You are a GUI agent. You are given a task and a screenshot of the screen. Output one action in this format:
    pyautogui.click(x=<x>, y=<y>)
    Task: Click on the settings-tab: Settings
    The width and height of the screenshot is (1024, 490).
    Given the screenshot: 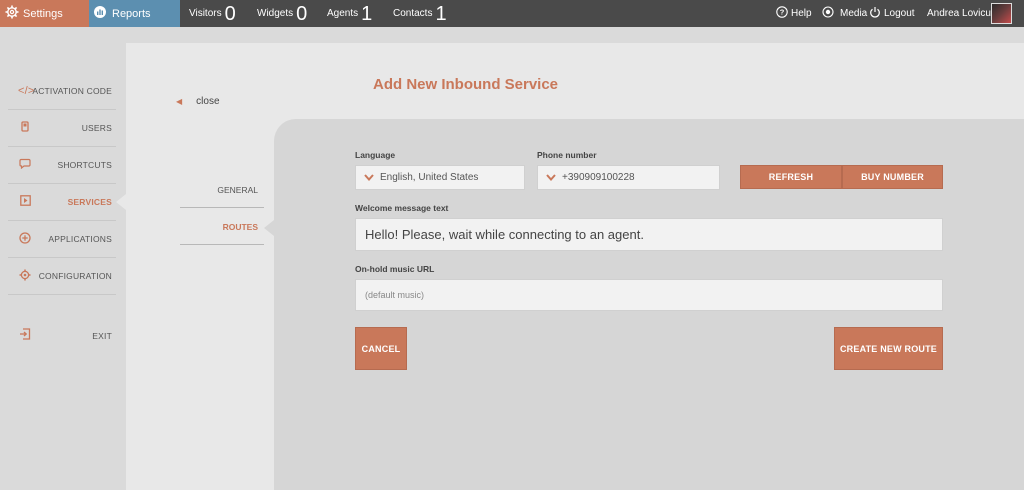 What is the action you would take?
    pyautogui.click(x=44, y=13)
    